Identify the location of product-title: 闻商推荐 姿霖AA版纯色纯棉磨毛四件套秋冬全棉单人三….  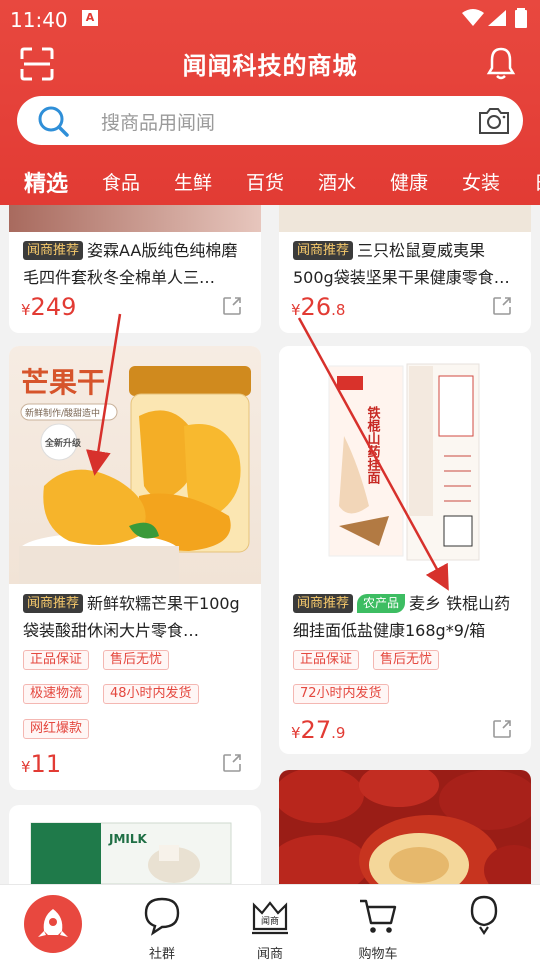
(130, 264).